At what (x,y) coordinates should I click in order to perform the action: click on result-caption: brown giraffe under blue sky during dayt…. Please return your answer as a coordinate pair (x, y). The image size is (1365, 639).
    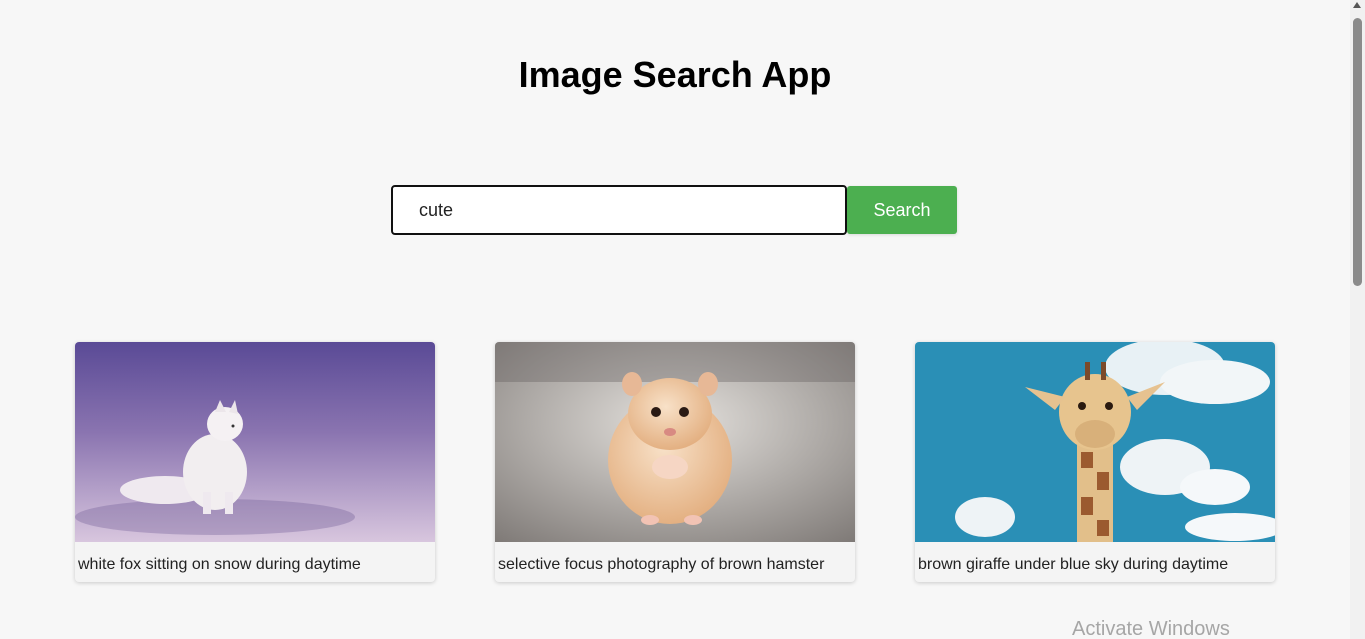
    Looking at the image, I should click on (1073, 564).